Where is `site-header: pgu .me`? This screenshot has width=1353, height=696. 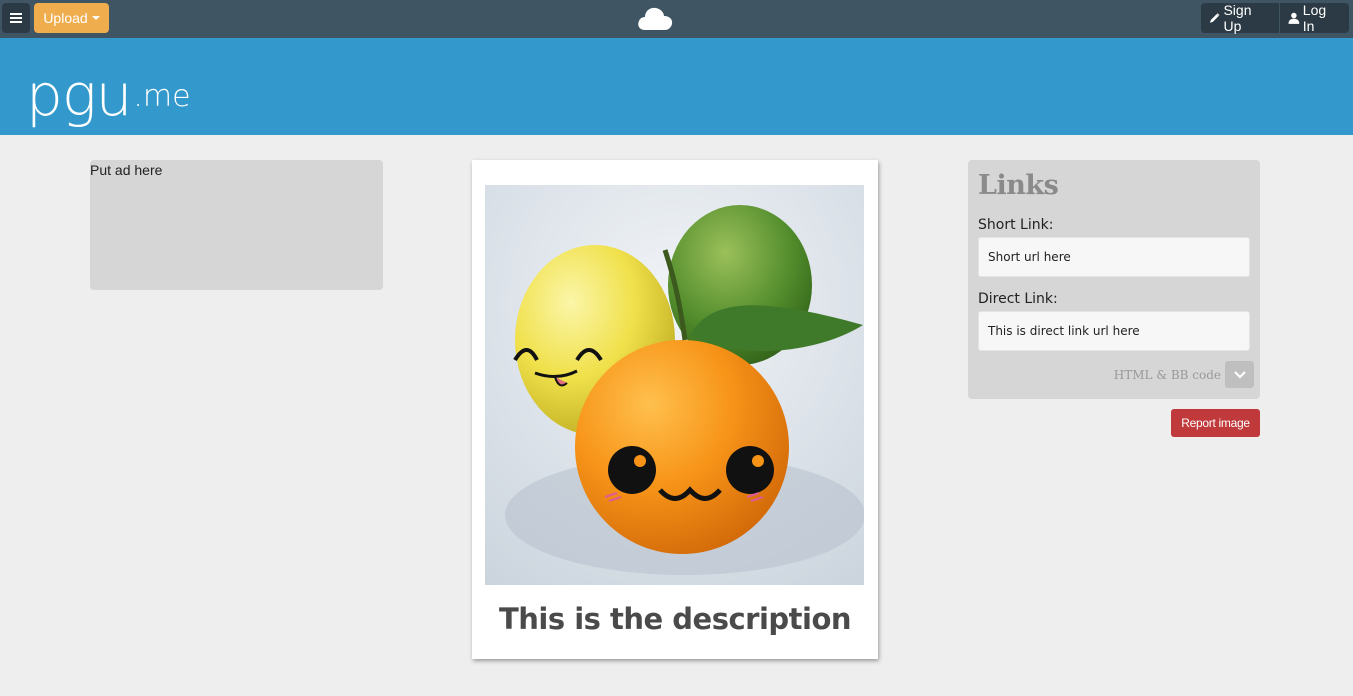
site-header: pgu .me is located at coordinates (676, 86).